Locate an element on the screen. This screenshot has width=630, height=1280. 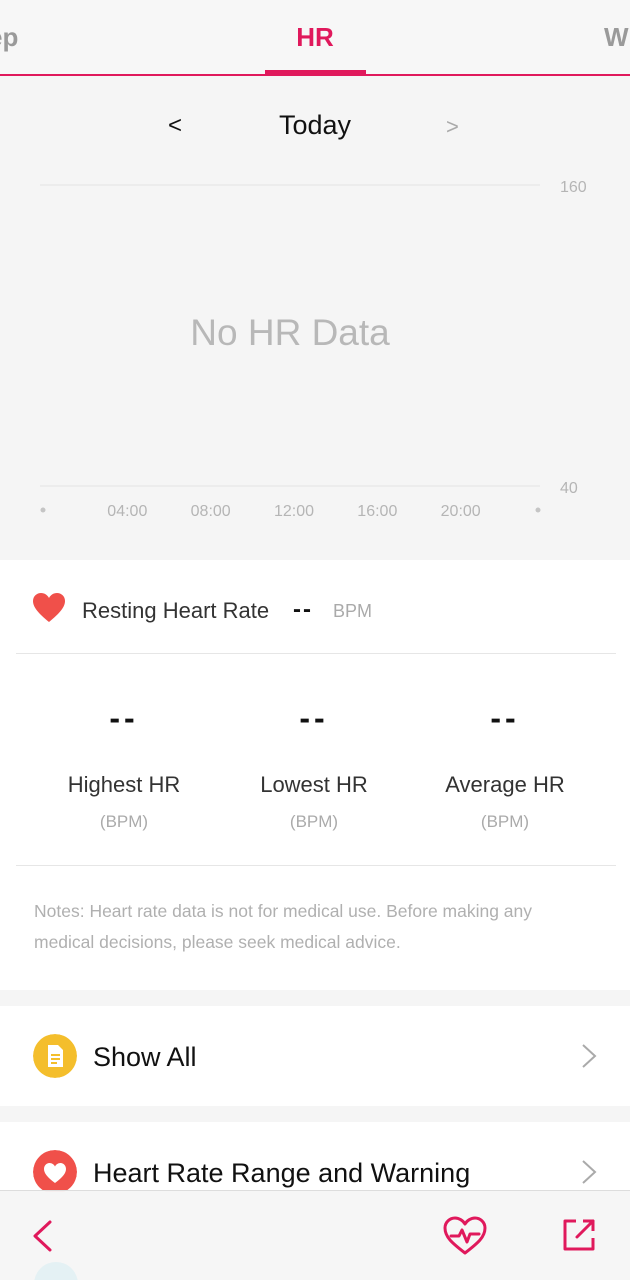
highest-hr-stat: -- Highest HR (BPM) is located at coordinates (124, 766).